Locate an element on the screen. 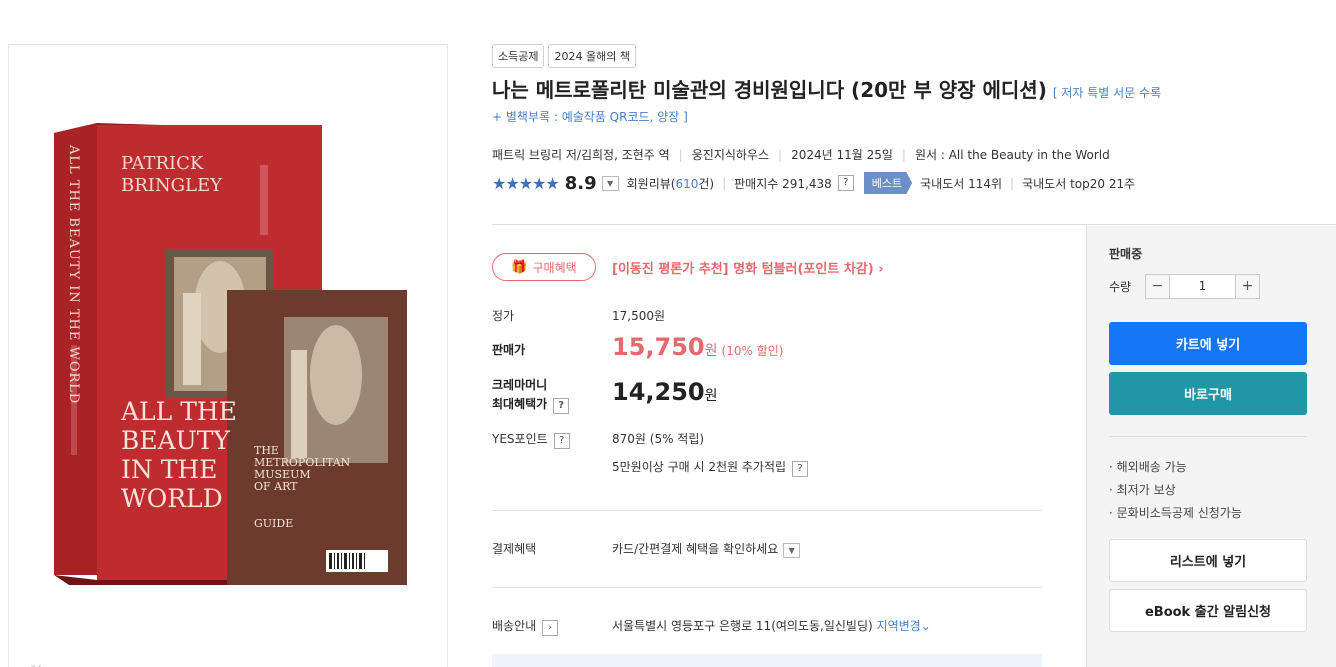 Image resolution: width=1336 pixels, height=667 pixels. chevron-right-icon: › is located at coordinates (550, 628).